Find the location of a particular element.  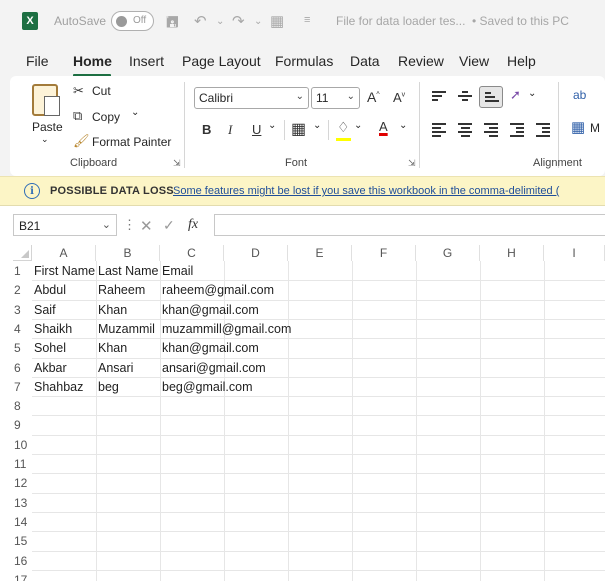

cell-b1: Last Name is located at coordinates (128, 270).